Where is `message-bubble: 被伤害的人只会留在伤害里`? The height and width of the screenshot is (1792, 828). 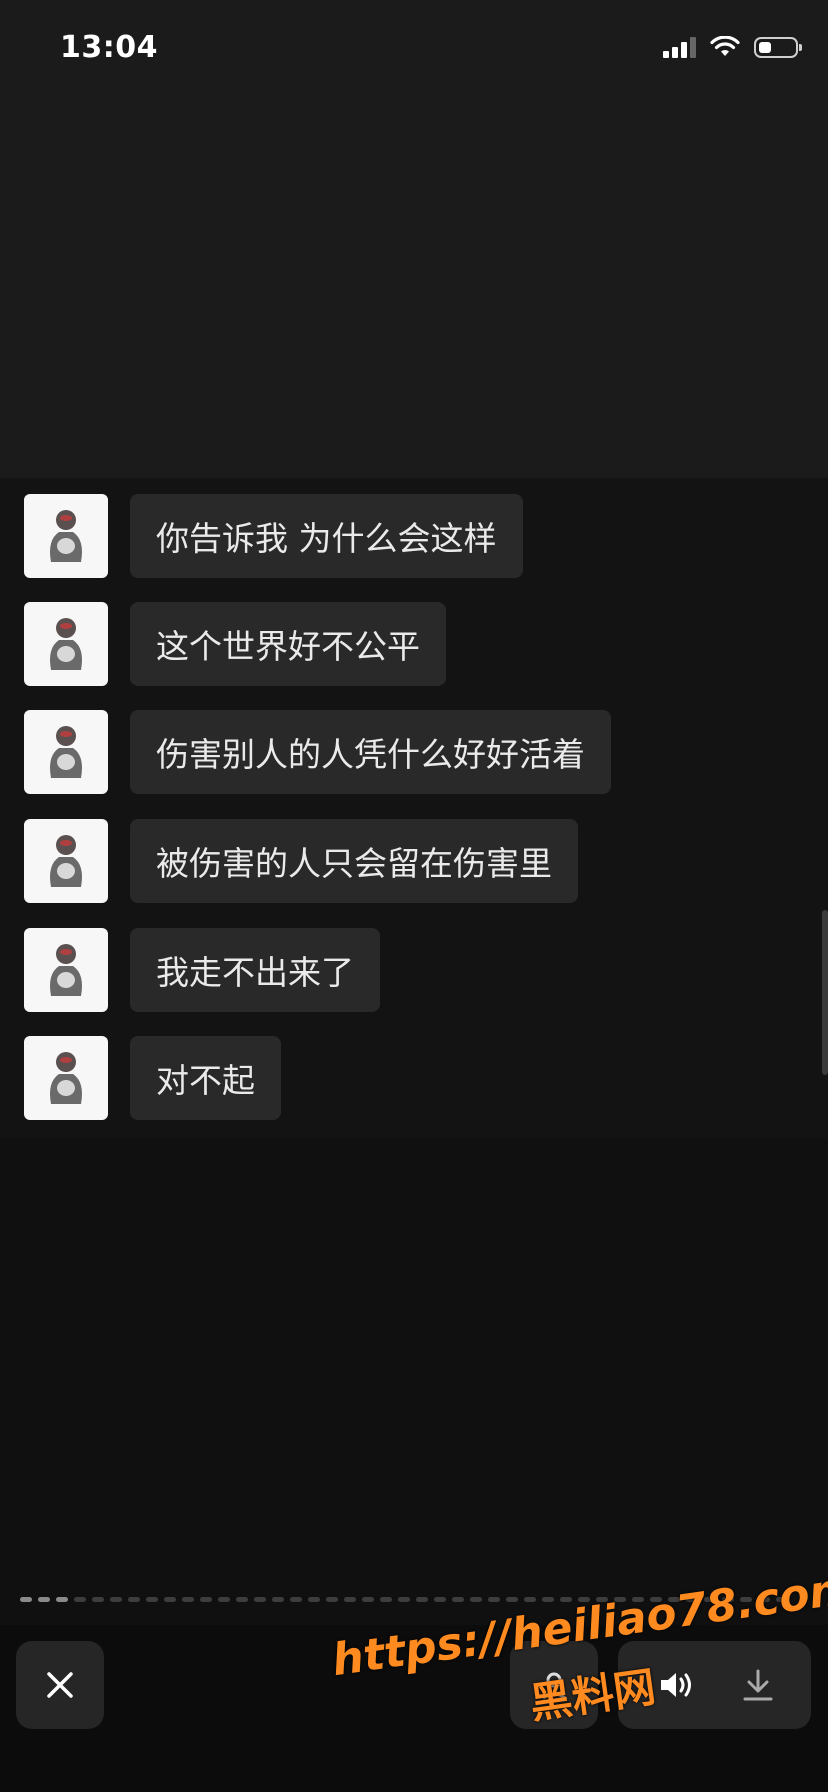 message-bubble: 被伤害的人只会留在伤害里 is located at coordinates (354, 861).